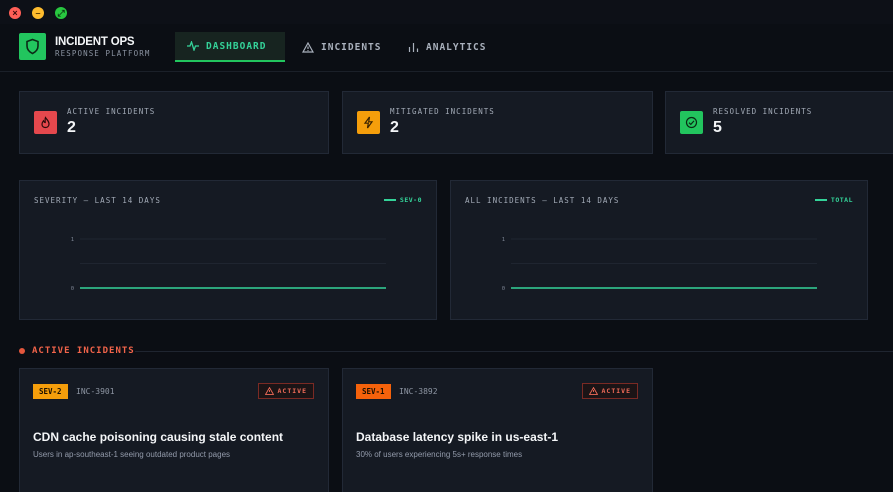 This screenshot has height=492, width=893. I want to click on brand-title: INCIDENT OPS, so click(95, 42).